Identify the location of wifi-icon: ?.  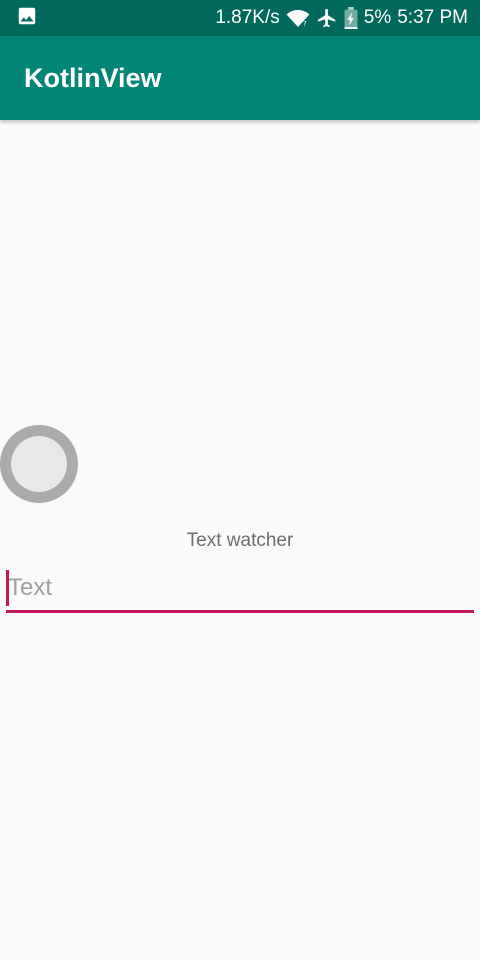
(298, 18).